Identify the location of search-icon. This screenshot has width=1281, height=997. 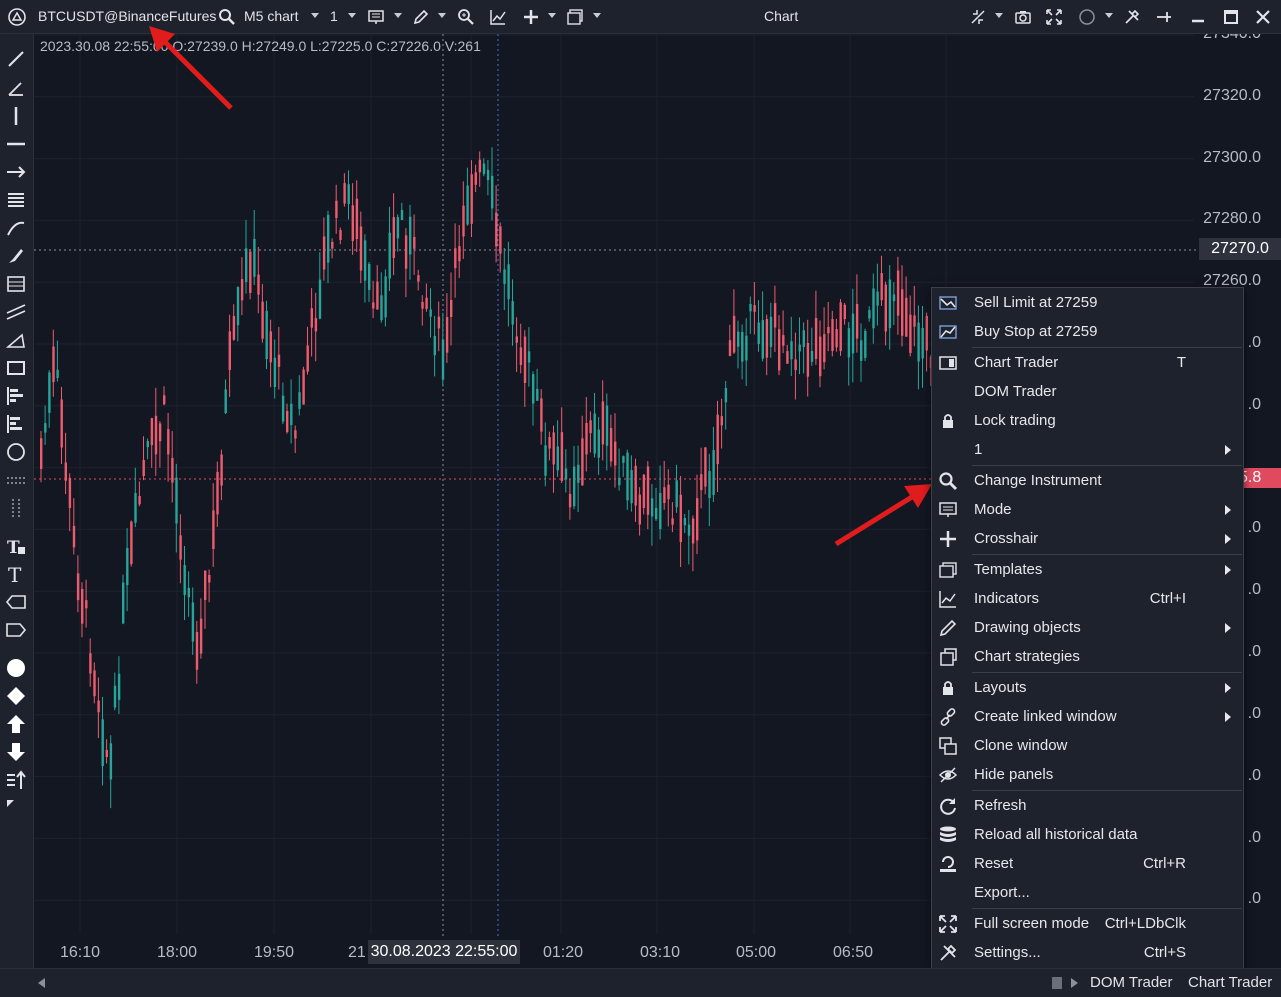
(948, 481).